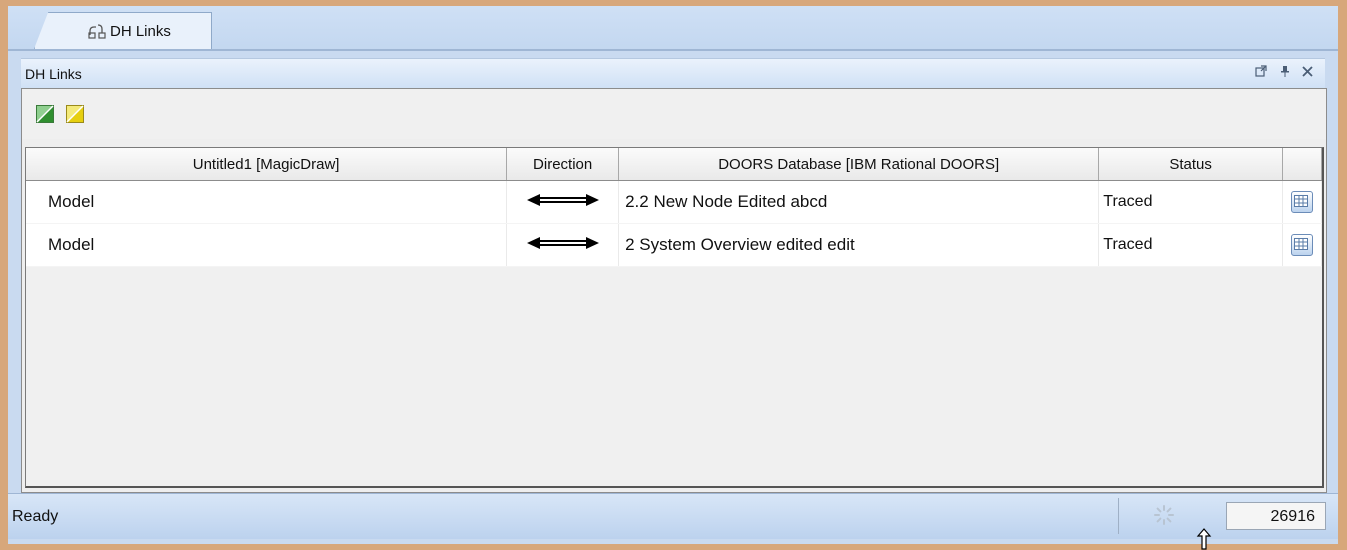  What do you see at coordinates (1190, 164) in the screenshot?
I see `column-header-status: Status` at bounding box center [1190, 164].